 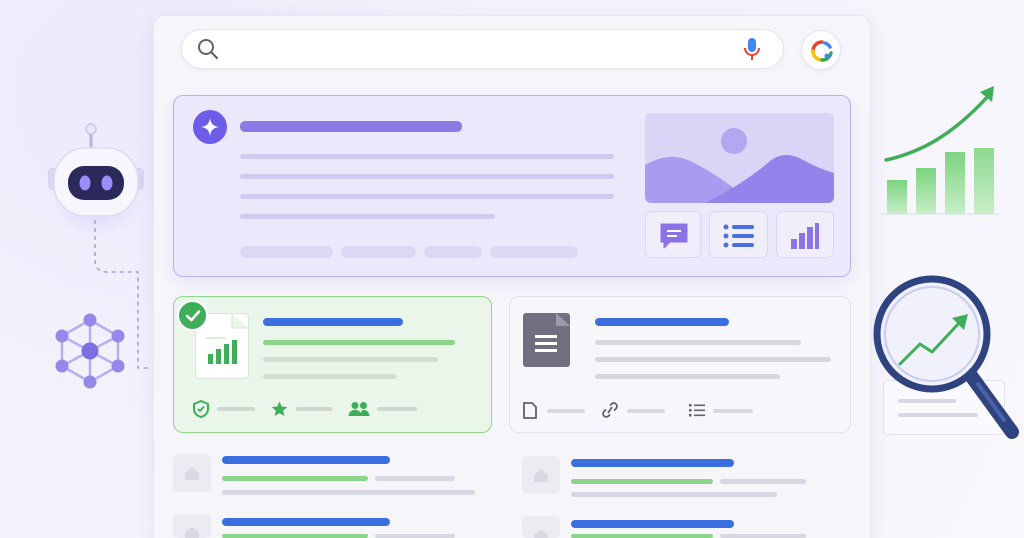 I want to click on bar-chart-icon, so click(x=805, y=236).